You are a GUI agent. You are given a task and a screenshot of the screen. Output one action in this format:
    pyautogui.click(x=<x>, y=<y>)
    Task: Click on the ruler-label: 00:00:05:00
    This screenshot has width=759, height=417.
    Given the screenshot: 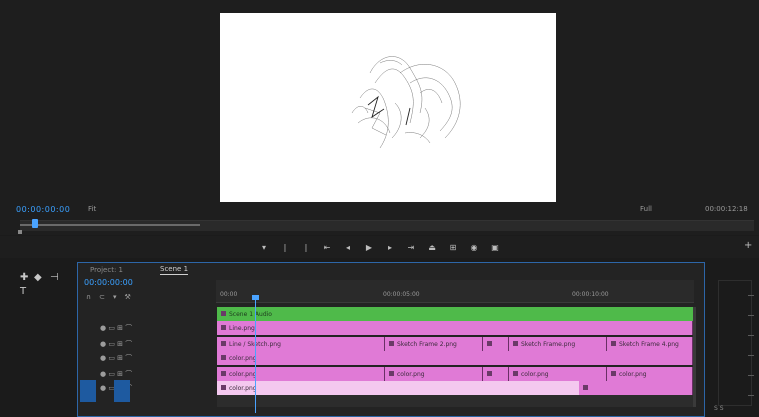 What is the action you would take?
    pyautogui.click(x=401, y=294)
    